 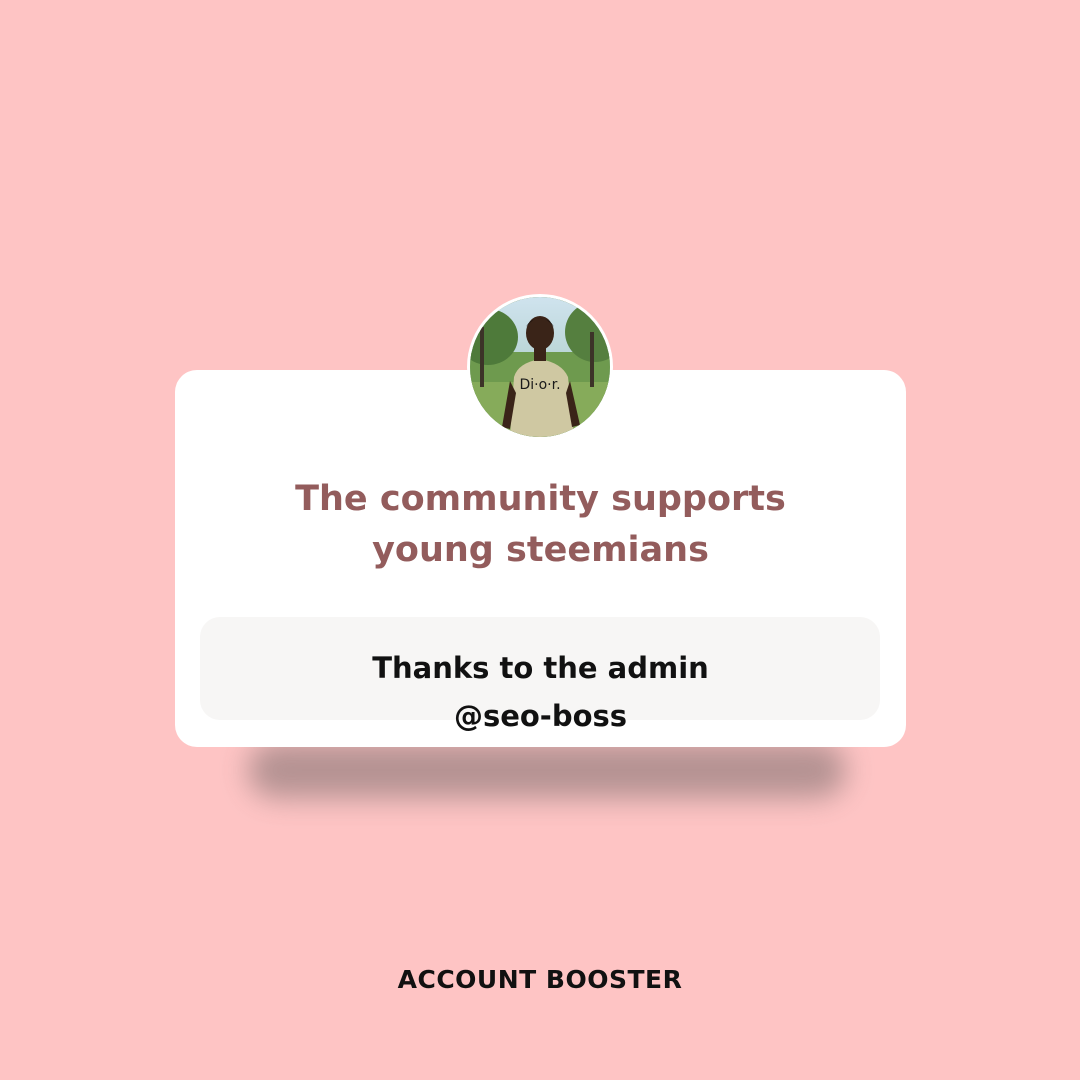 I want to click on headline-text: The community supports young steemians, so click(x=540, y=524).